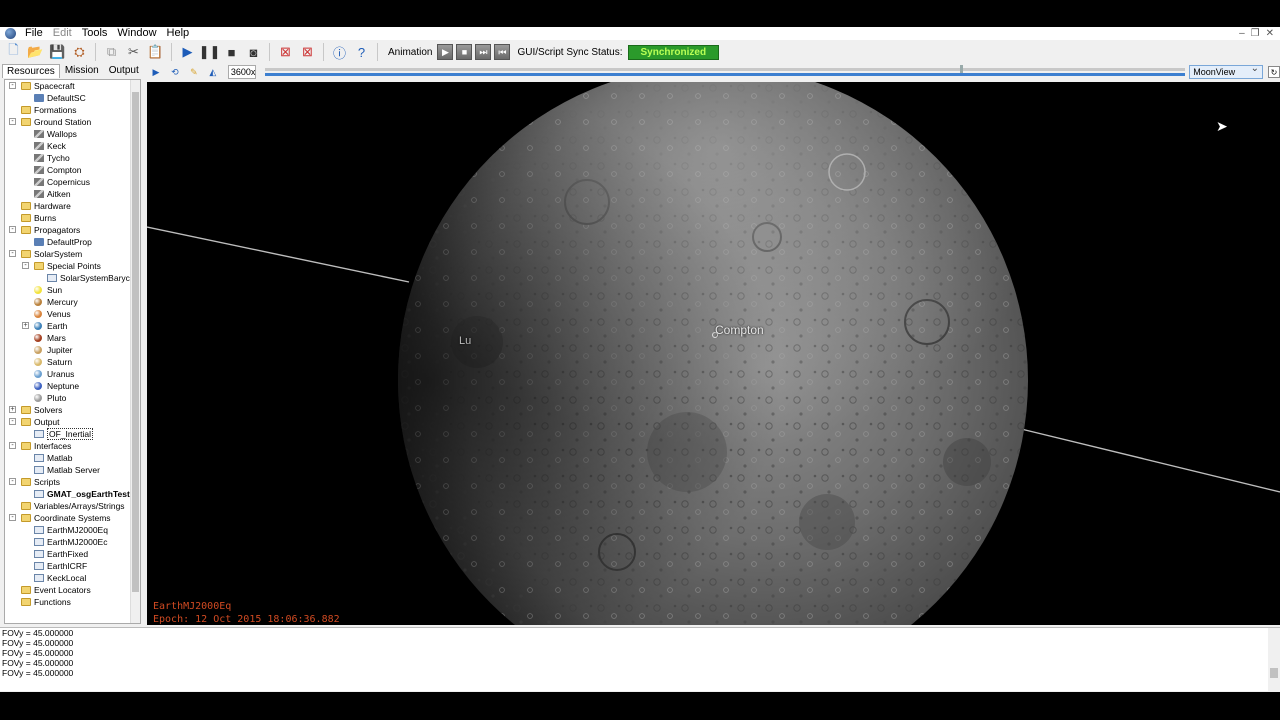 The width and height of the screenshot is (1280, 720). I want to click on play-animation-icon: ▶, so click(156, 72).